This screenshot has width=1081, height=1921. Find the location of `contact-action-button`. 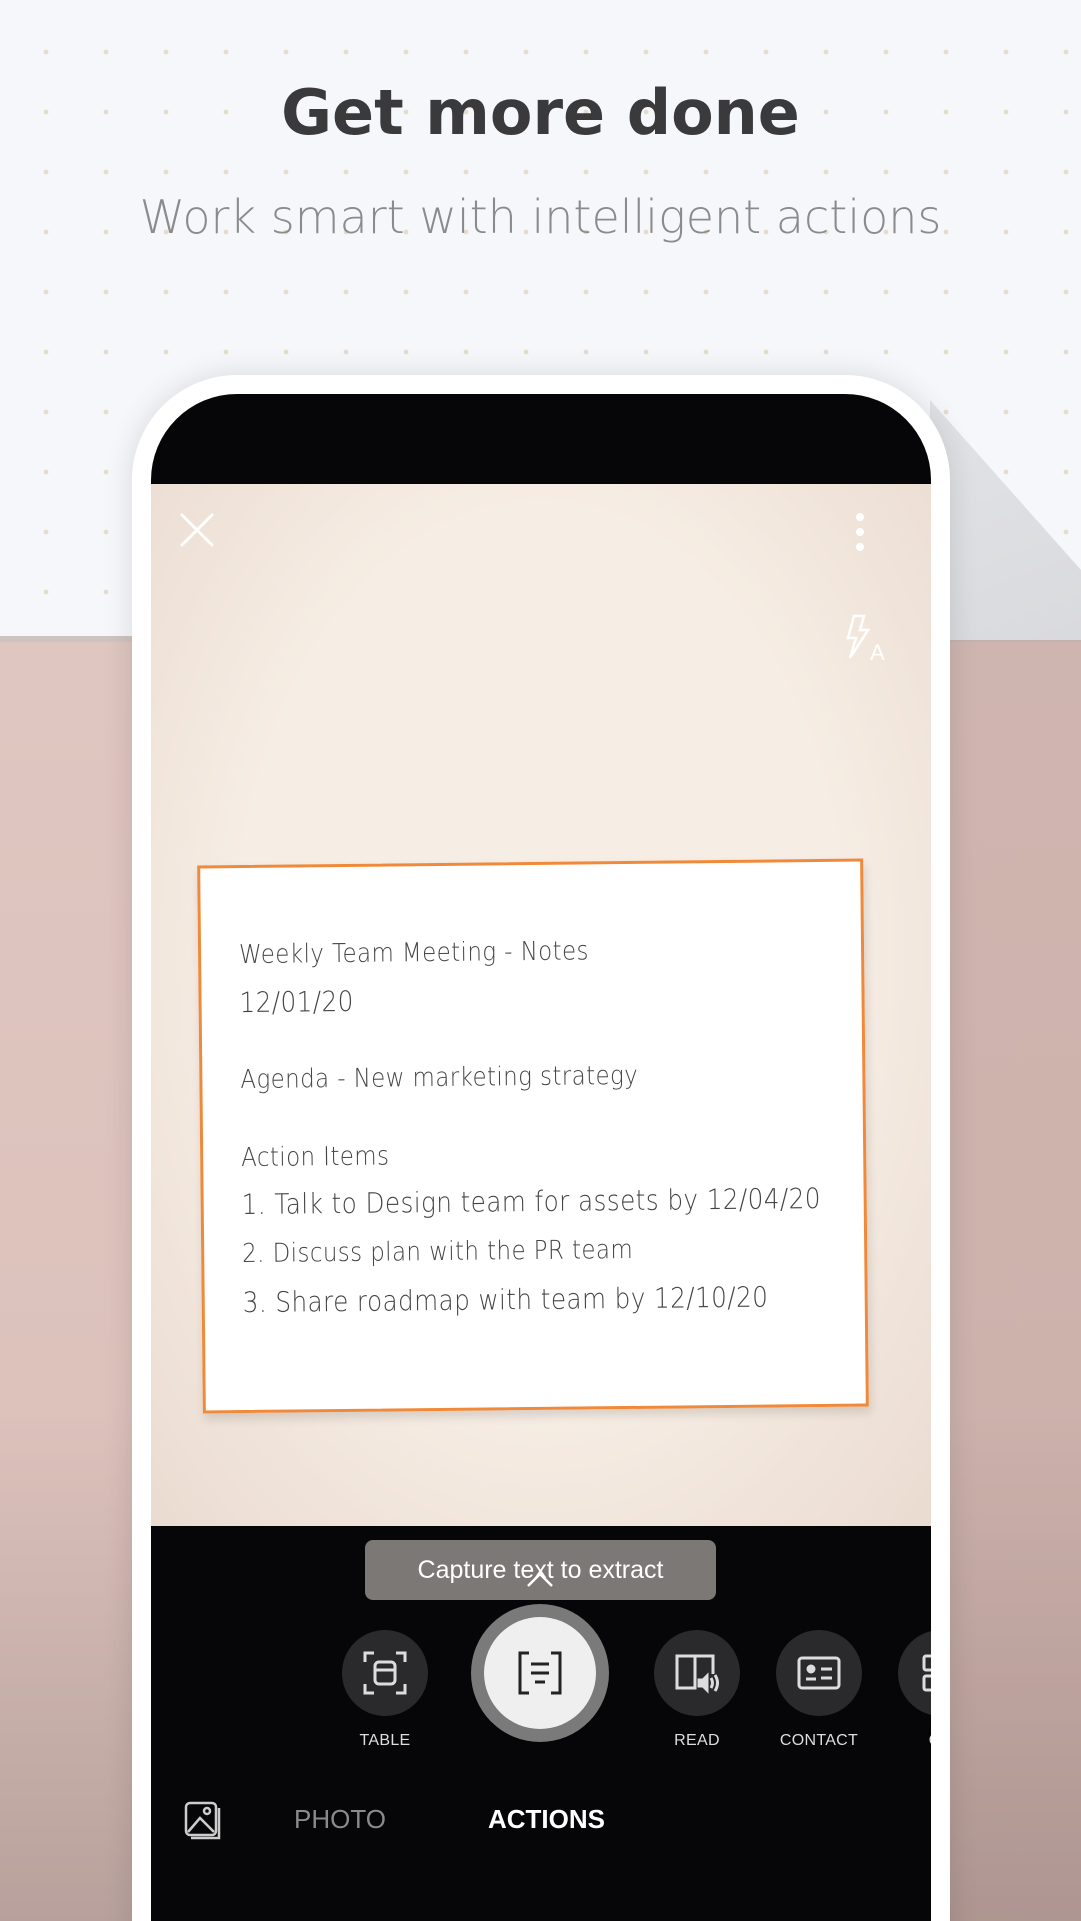

contact-action-button is located at coordinates (819, 1673).